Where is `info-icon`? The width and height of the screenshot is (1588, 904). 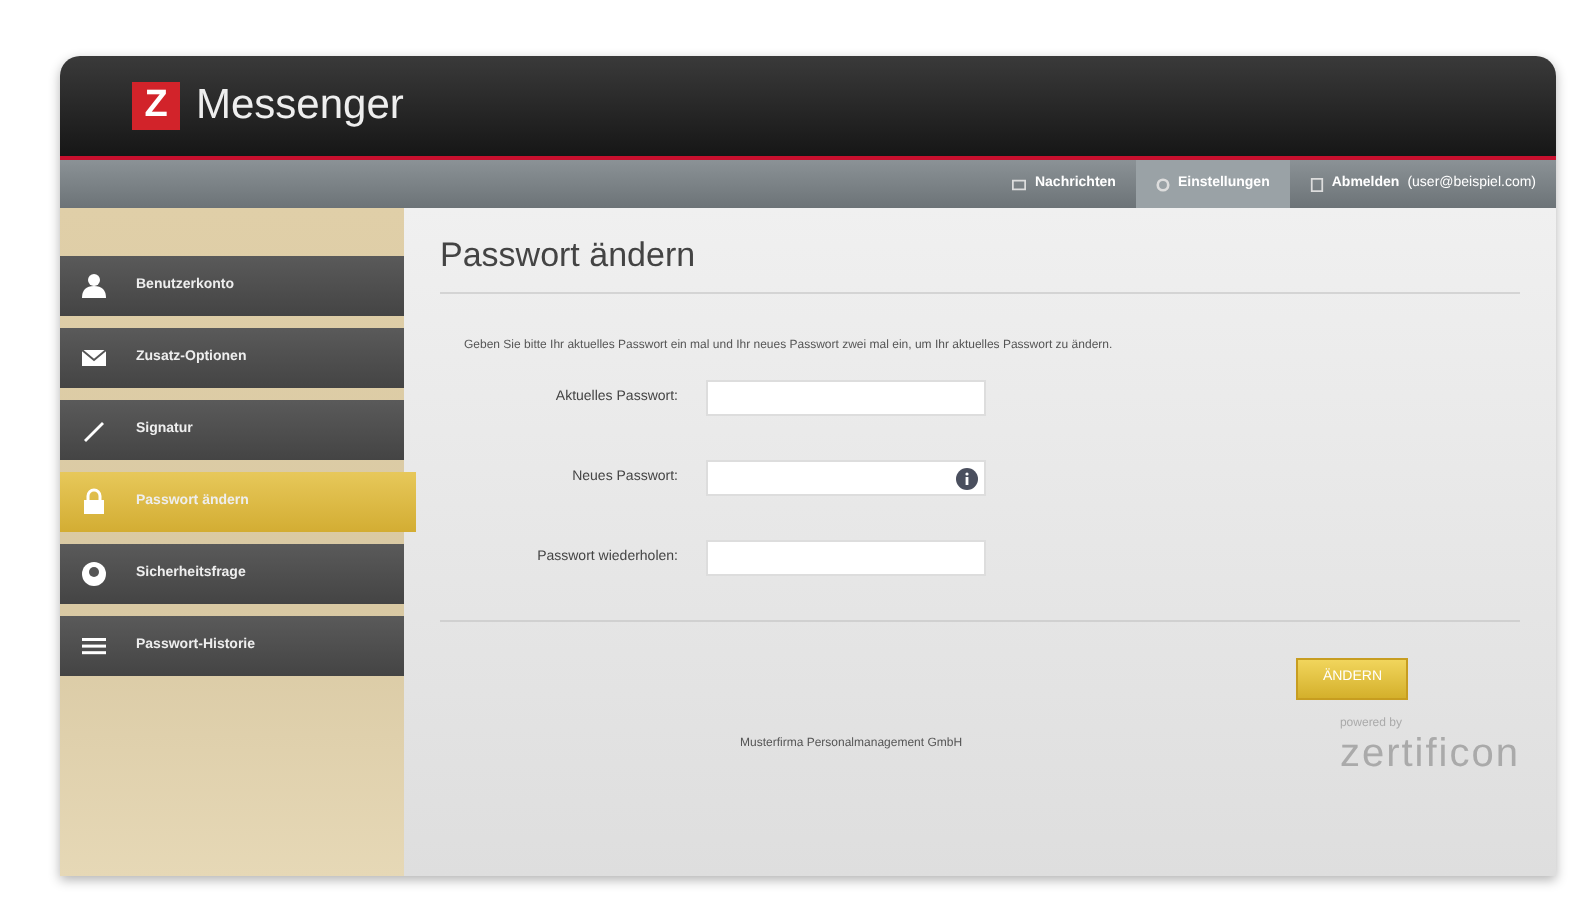 info-icon is located at coordinates (967, 479).